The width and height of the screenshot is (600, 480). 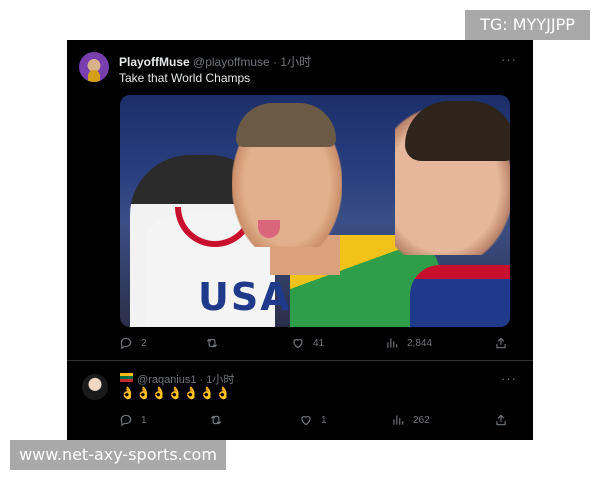 I want to click on watermark-site: www.net-axy-sports.com, so click(x=118, y=455).